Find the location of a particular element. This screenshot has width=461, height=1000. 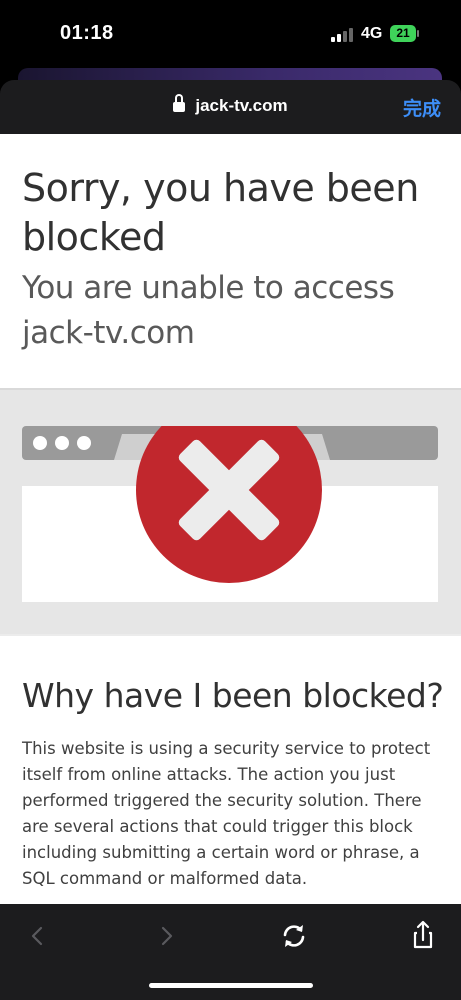

back-icon is located at coordinates (37, 936).